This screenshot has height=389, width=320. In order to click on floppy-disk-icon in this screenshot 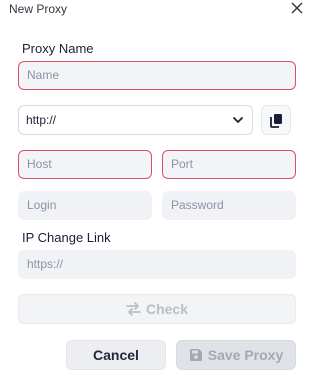, I will do `click(195, 354)`.